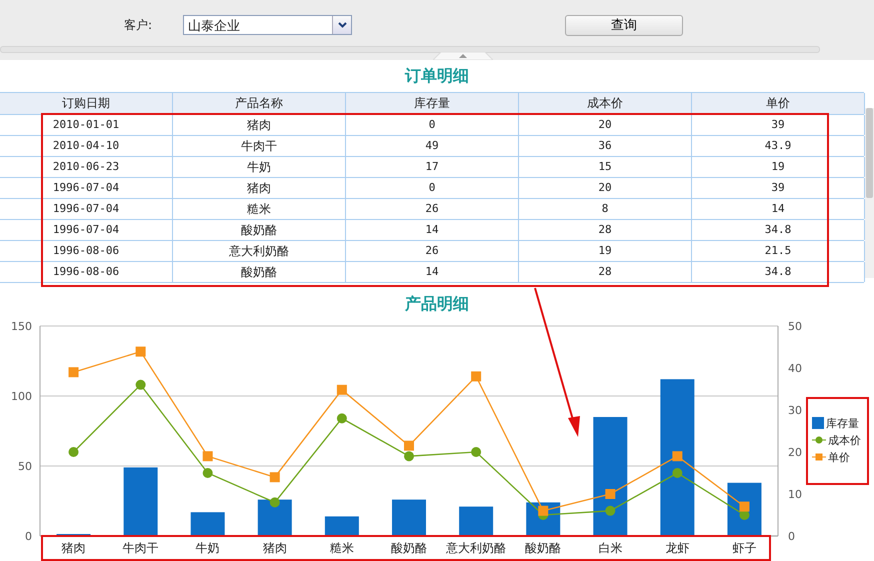  What do you see at coordinates (139, 25) in the screenshot?
I see `customer-label: 客户:` at bounding box center [139, 25].